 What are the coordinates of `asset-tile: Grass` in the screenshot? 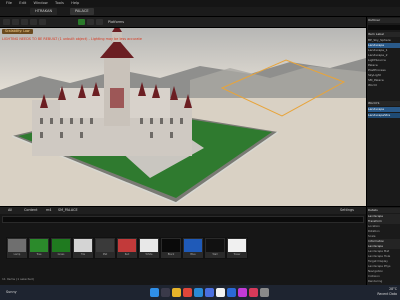 It's located at (61, 248).